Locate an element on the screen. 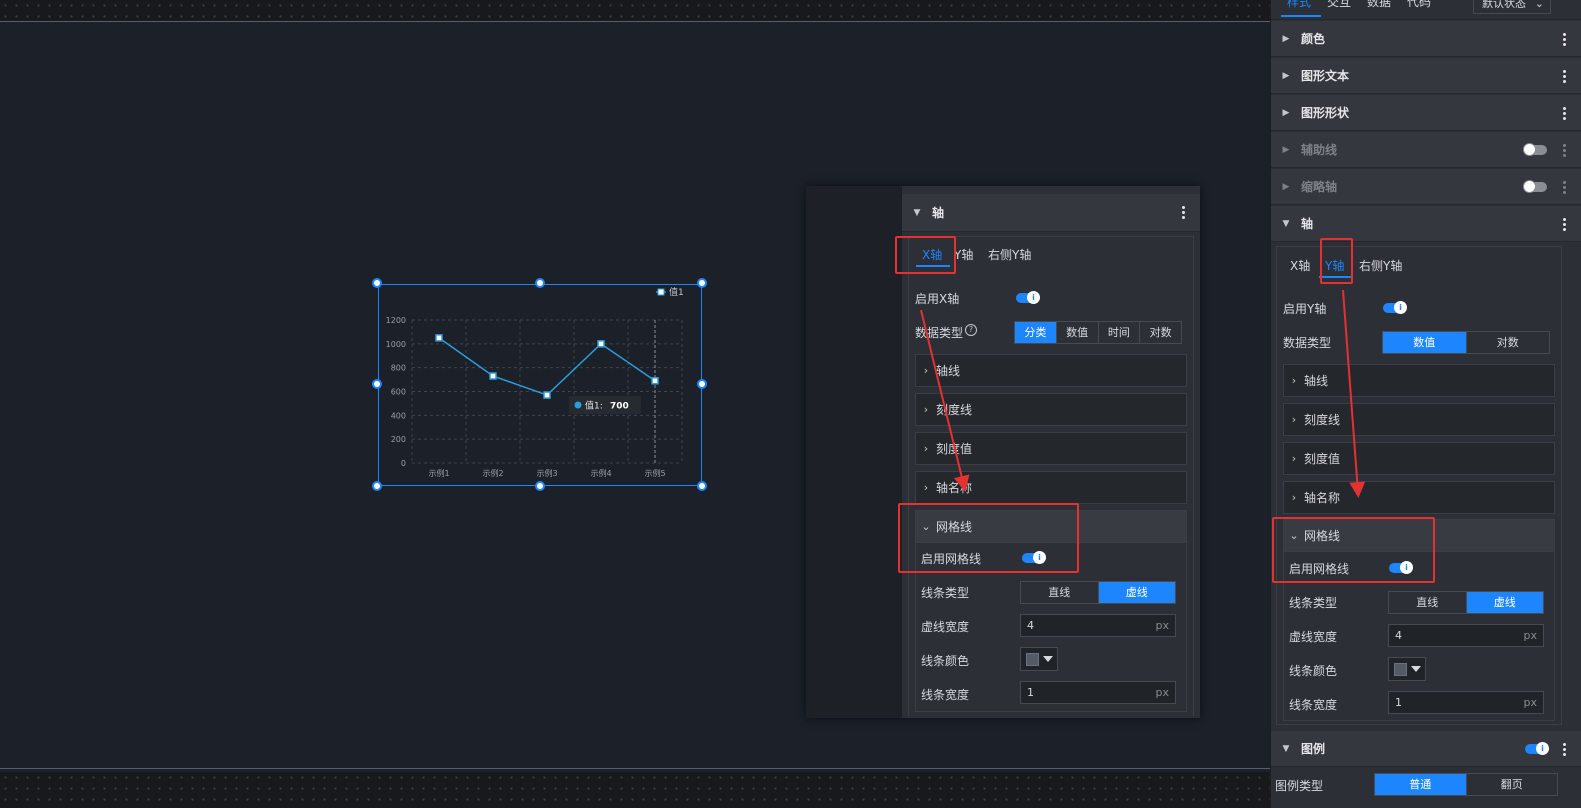 The height and width of the screenshot is (808, 1581). annotation-arrow-mid is located at coordinates (945, 400).